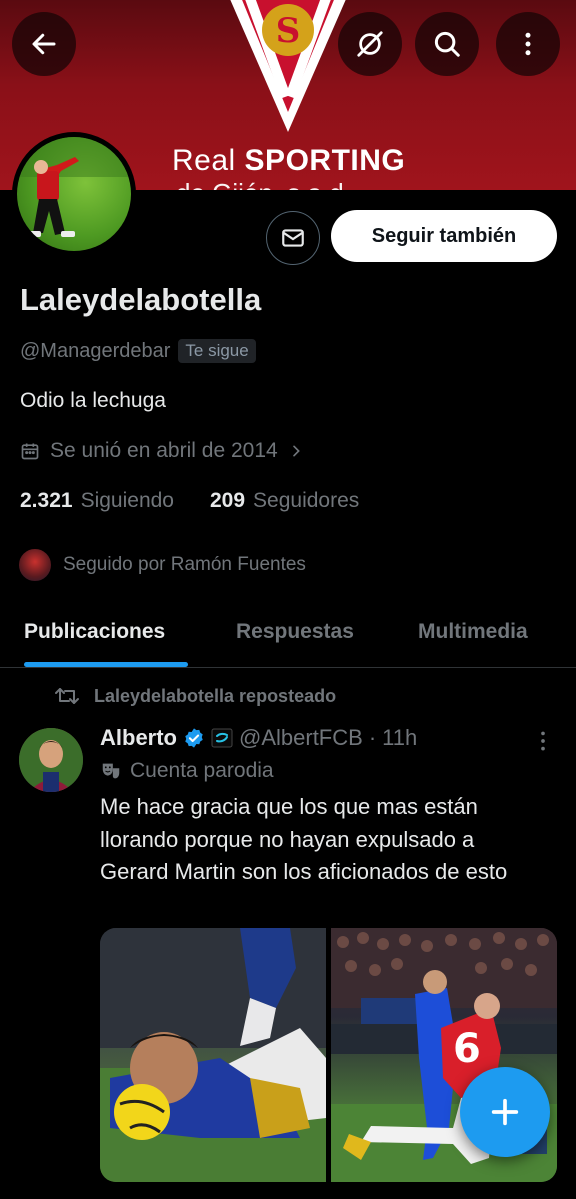 Image resolution: width=576 pixels, height=1199 pixels. I want to click on club-crest-logo: S, so click(288, 66).